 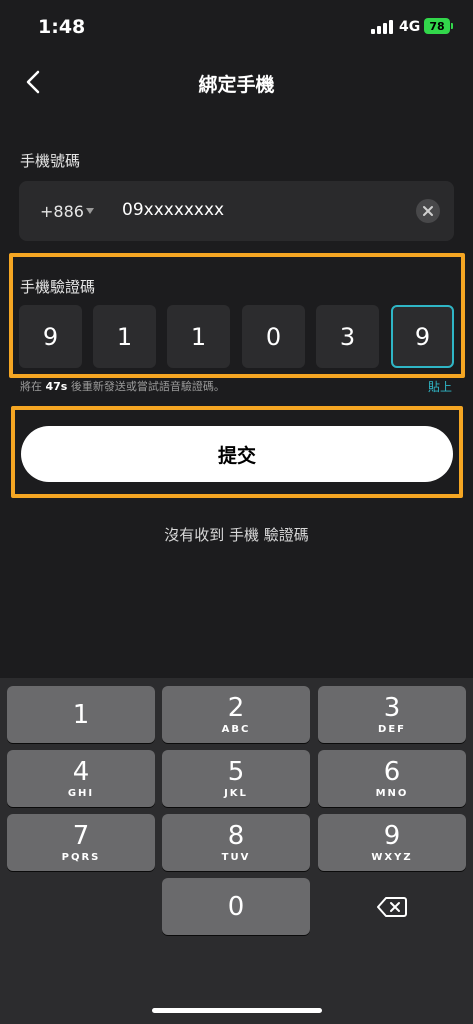 What do you see at coordinates (237, 454) in the screenshot?
I see `submit-button: 提交` at bounding box center [237, 454].